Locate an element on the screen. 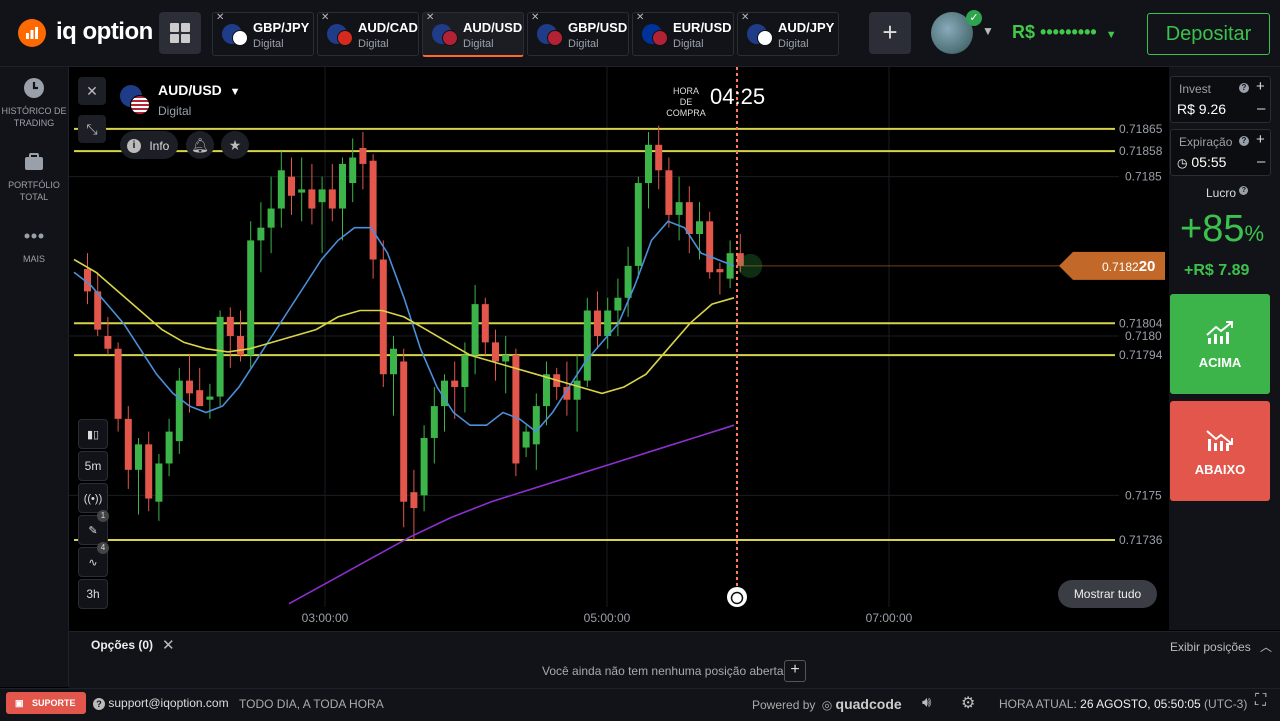 This screenshot has width=1280, height=721. tab-aud-cad: ✕ AUD/CAD Digital is located at coordinates (368, 34).